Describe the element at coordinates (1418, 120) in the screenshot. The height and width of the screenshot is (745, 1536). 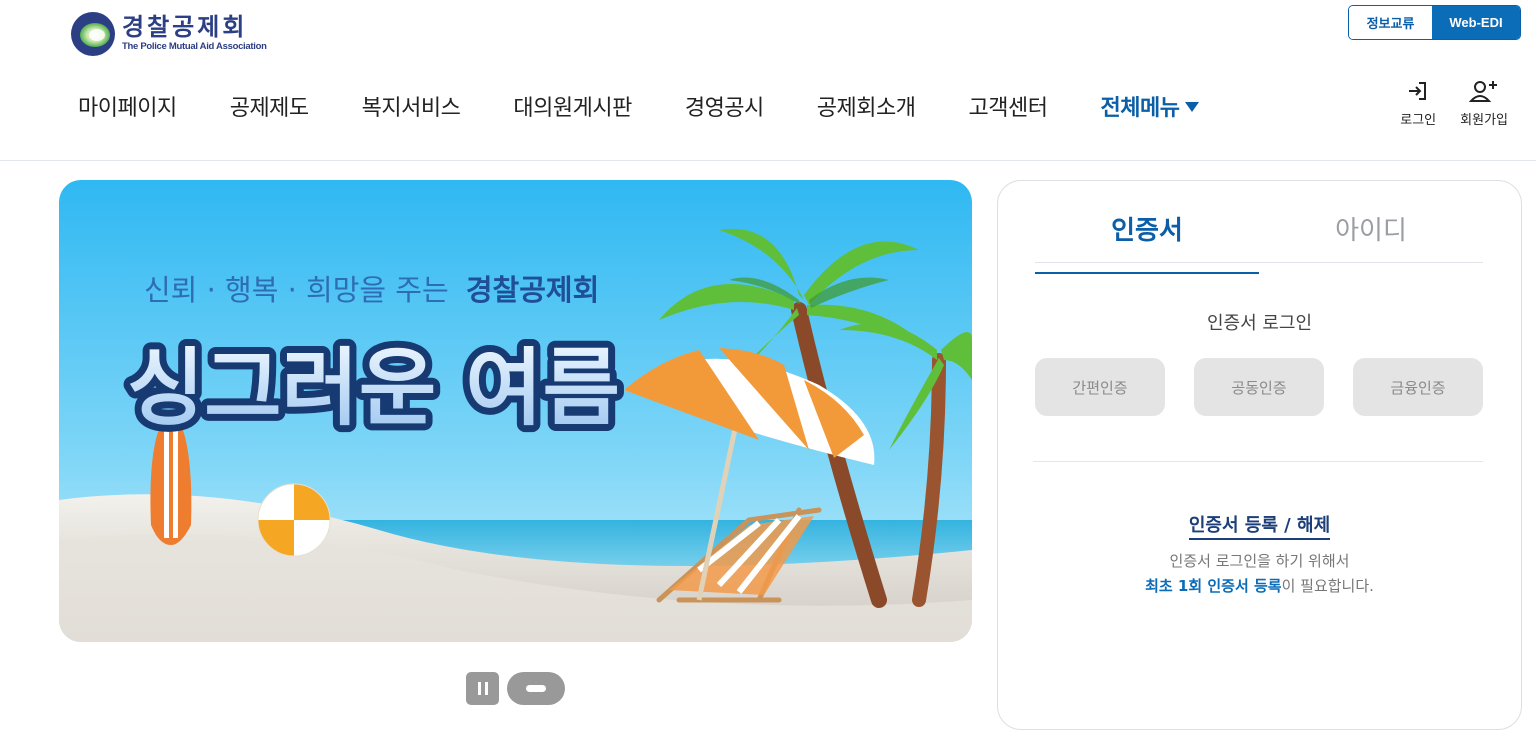
I see `login-label: 로그인` at that location.